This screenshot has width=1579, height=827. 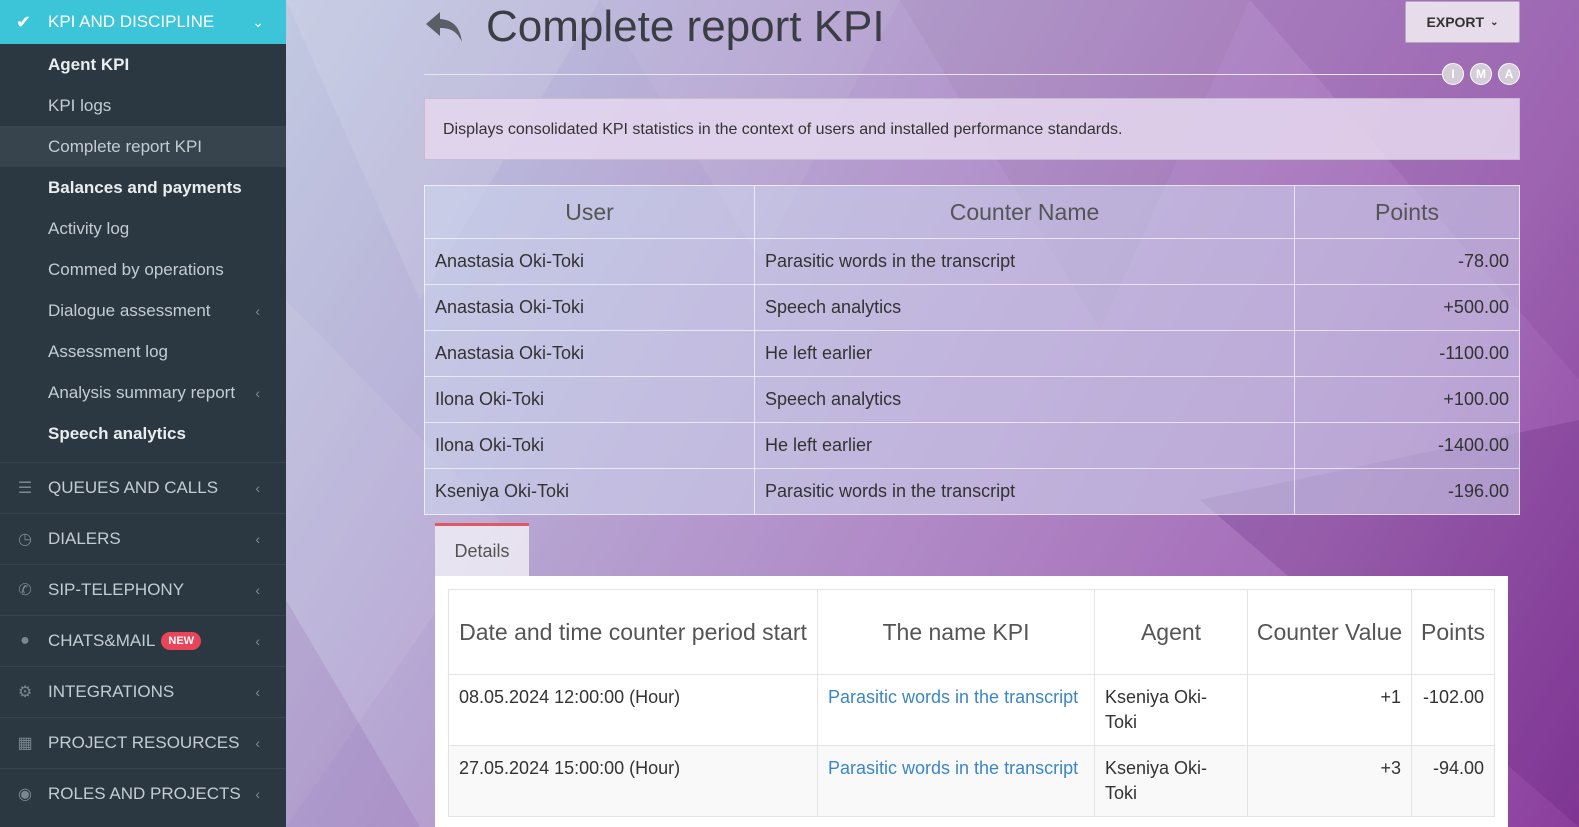 I want to click on export-label: EXPORT, so click(x=1455, y=22).